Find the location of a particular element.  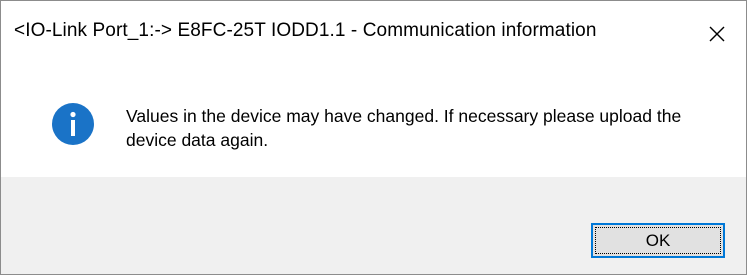

close-button is located at coordinates (717, 34).